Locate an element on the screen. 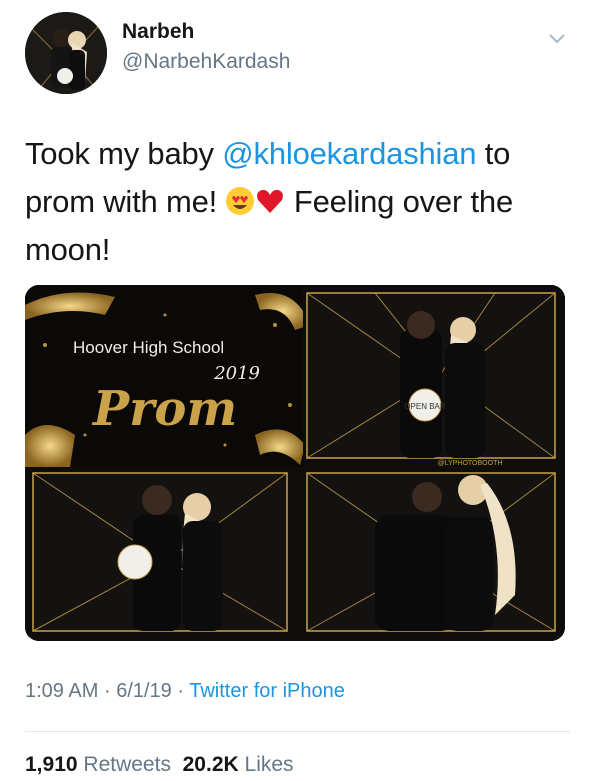  sign-text: OPEN BAR is located at coordinates (425, 406).